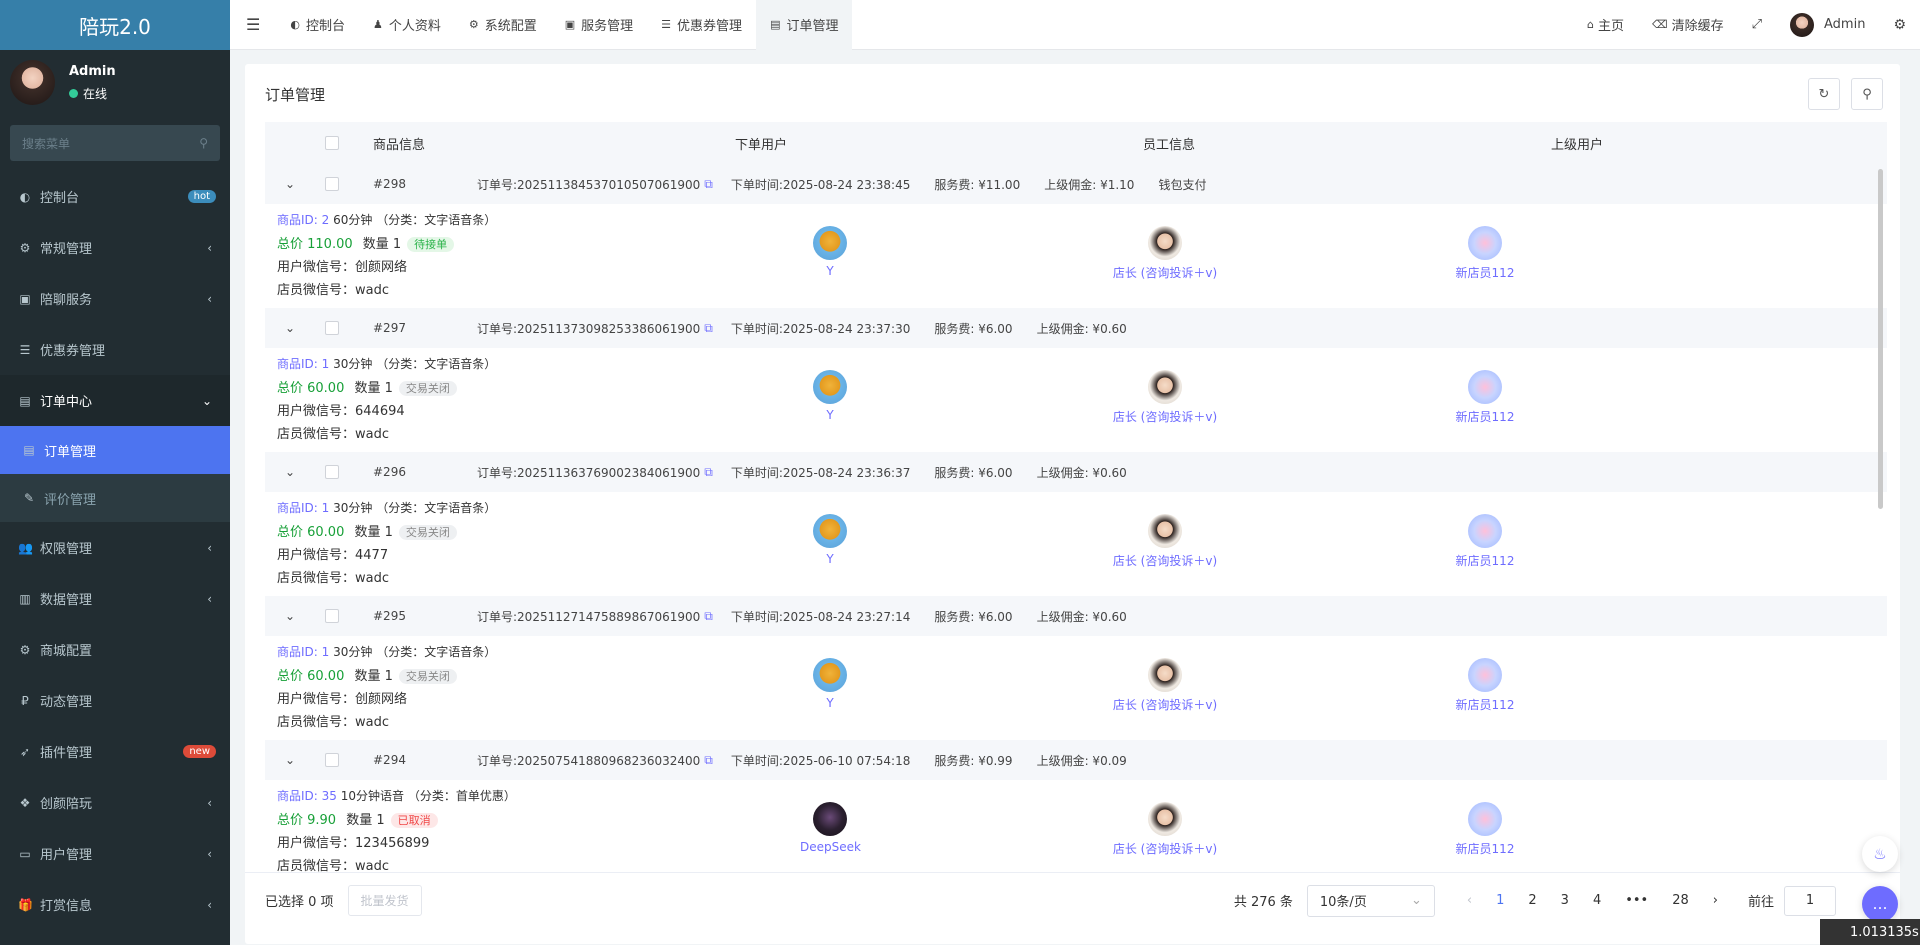  What do you see at coordinates (295, 24) in the screenshot?
I see `dashboard-icon: ◐` at bounding box center [295, 24].